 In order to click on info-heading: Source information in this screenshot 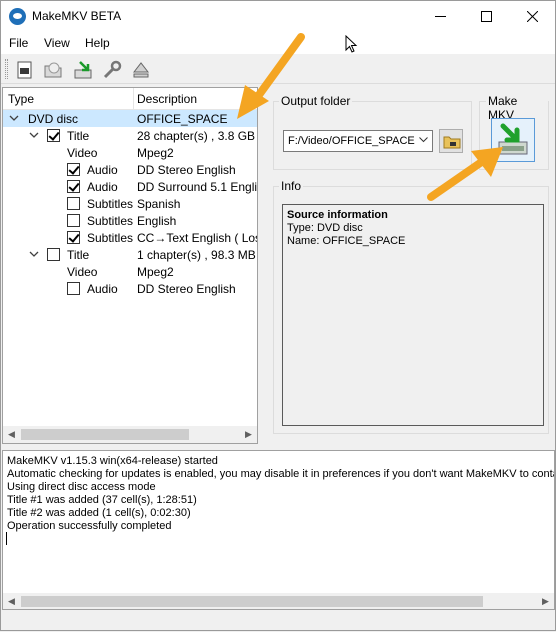, I will do `click(337, 215)`.